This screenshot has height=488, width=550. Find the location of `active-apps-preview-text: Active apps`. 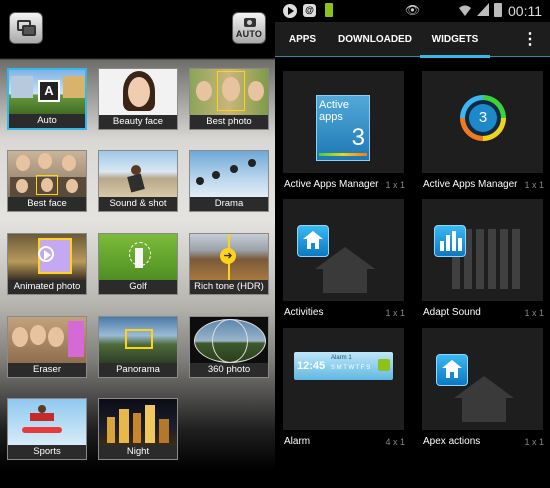

active-apps-preview-text: Active apps is located at coordinates (334, 111).